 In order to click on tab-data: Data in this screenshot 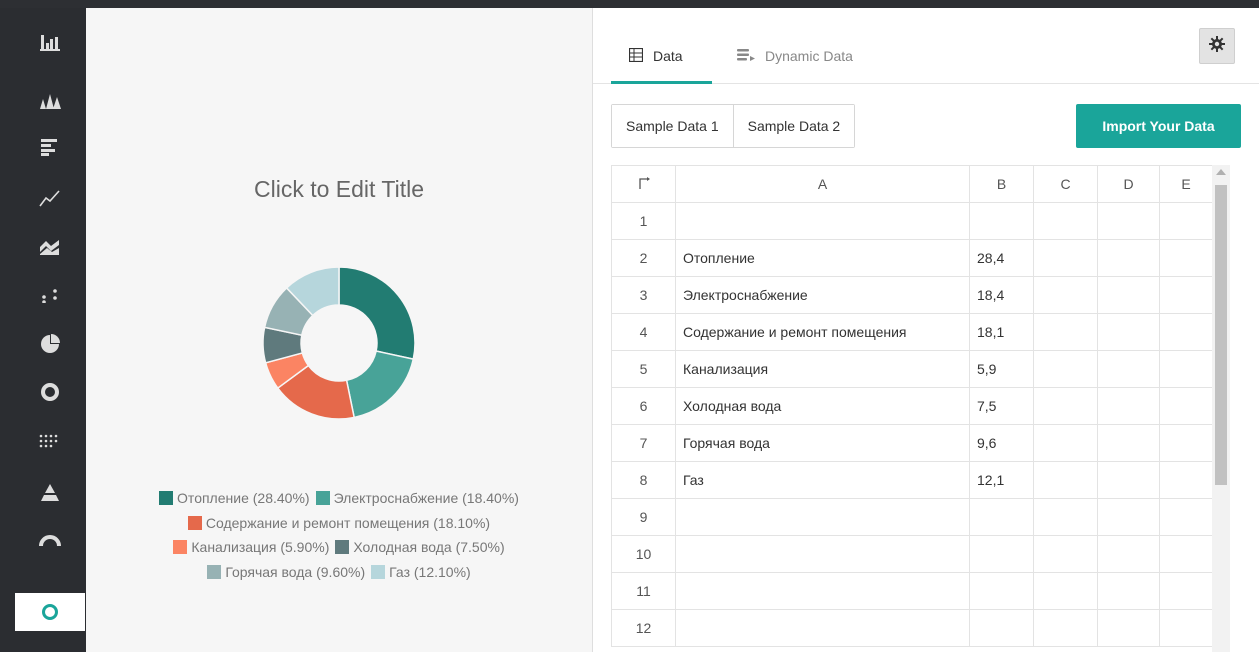, I will do `click(655, 65)`.